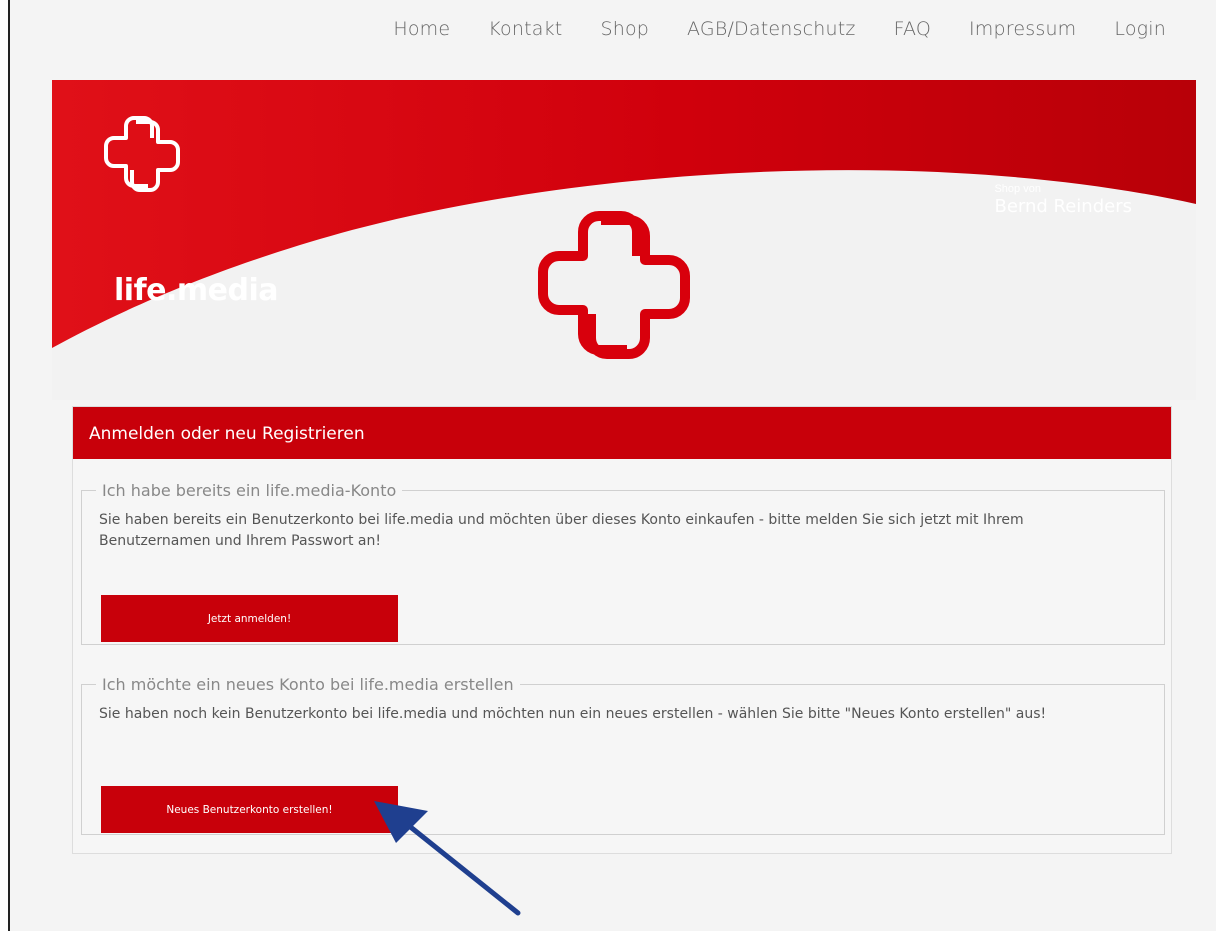  I want to click on nav-home: Home, so click(421, 29).